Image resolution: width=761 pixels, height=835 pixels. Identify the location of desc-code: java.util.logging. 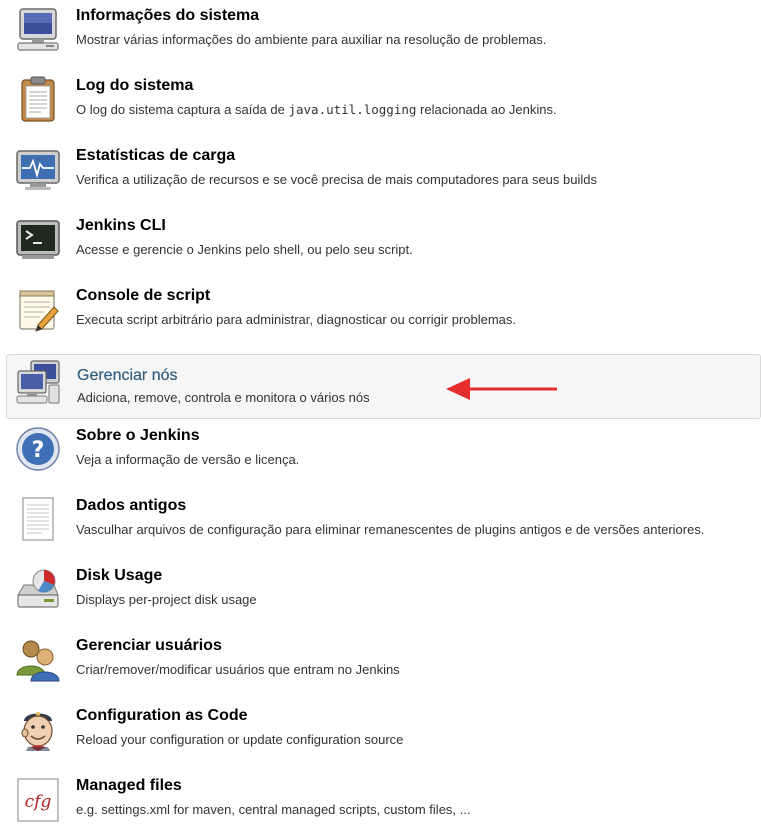
(352, 109).